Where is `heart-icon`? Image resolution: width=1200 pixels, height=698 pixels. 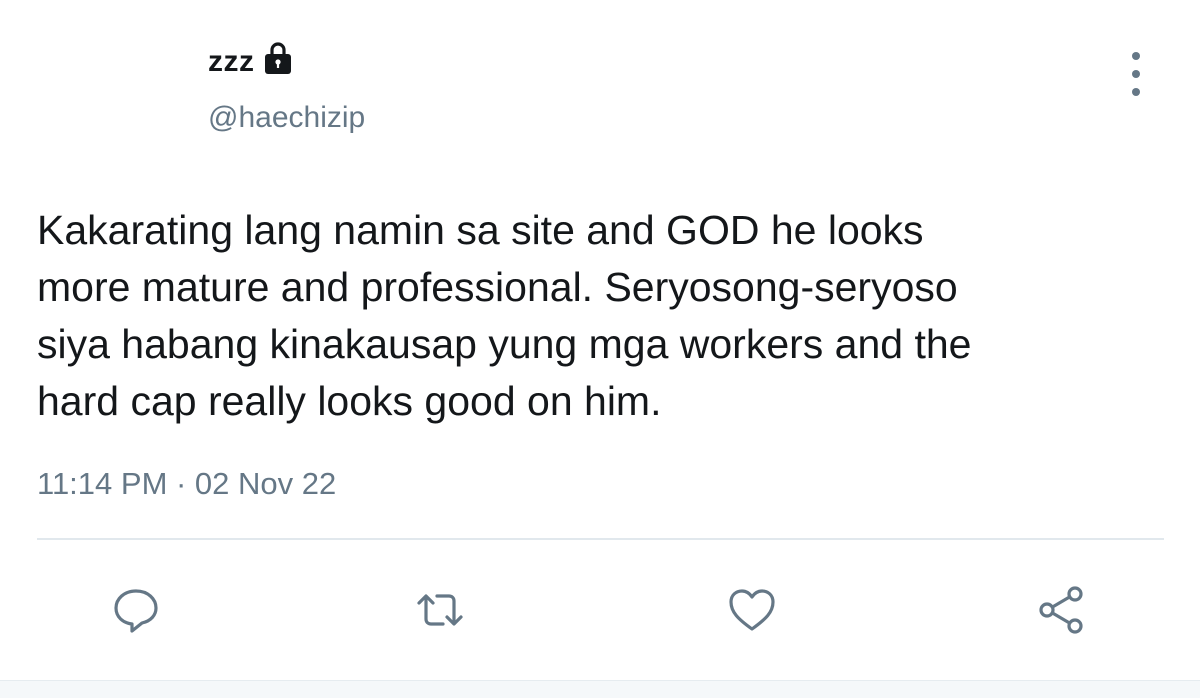 heart-icon is located at coordinates (752, 610).